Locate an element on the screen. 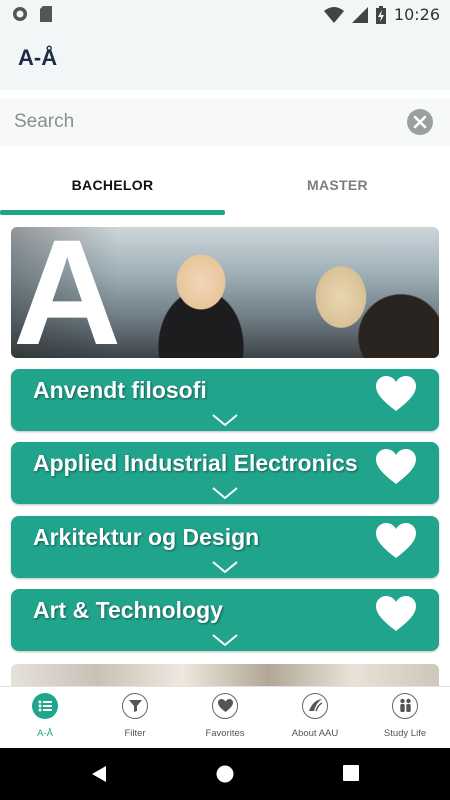 The width and height of the screenshot is (450, 800). search-input is located at coordinates (204, 122).